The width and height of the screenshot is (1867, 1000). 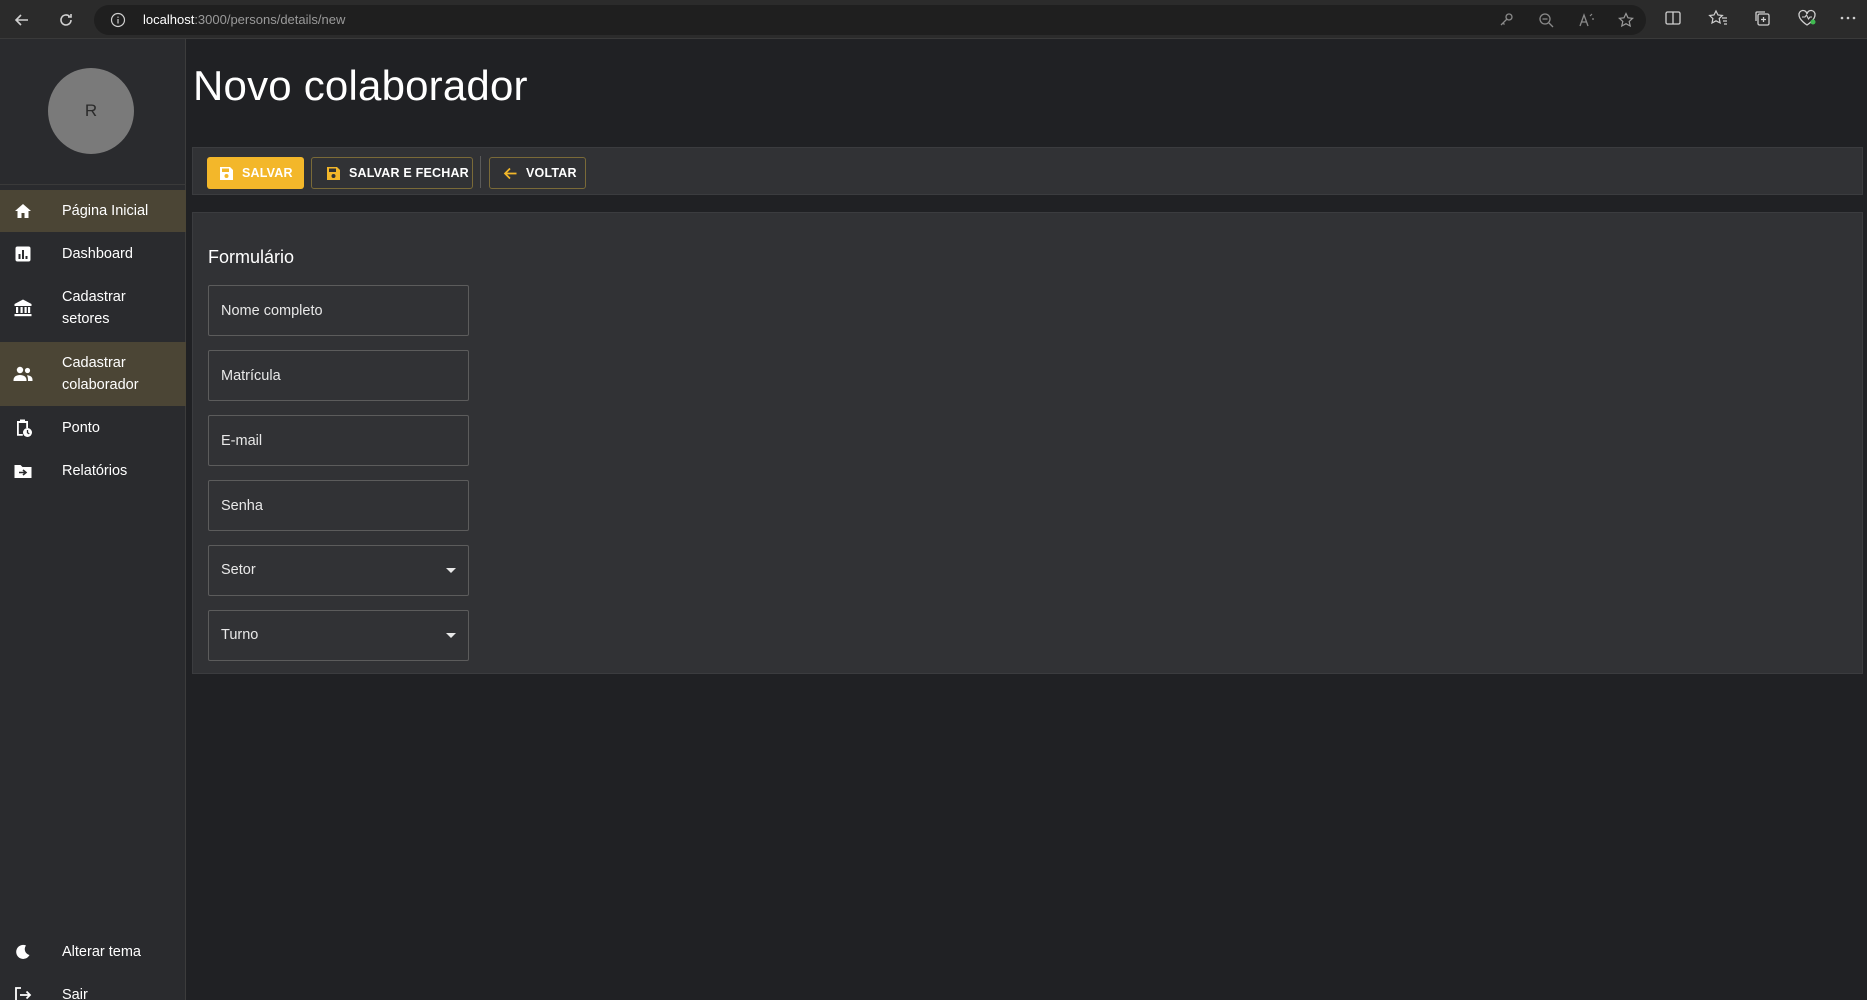 I want to click on full-name-field, so click(x=338, y=310).